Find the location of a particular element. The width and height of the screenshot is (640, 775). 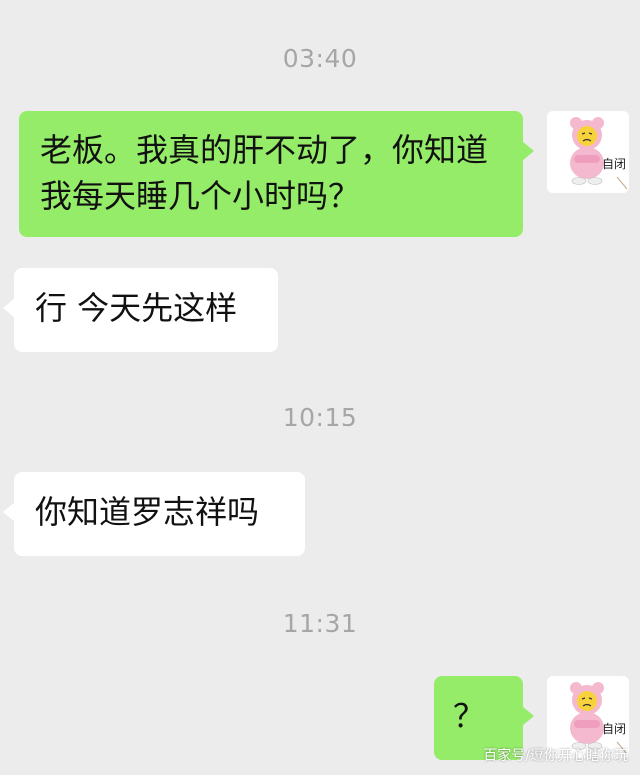

message-text: 老板。我真的肝不动了，你知道我每天睡几个小时吗？ is located at coordinates (264, 173).